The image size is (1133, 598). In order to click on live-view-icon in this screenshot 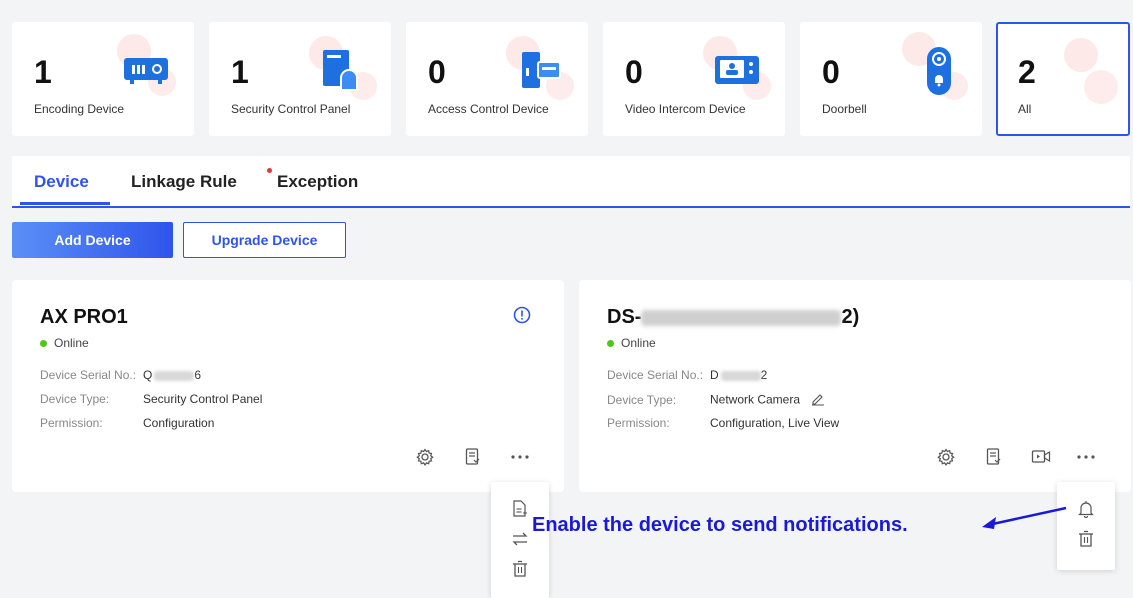, I will do `click(1041, 457)`.